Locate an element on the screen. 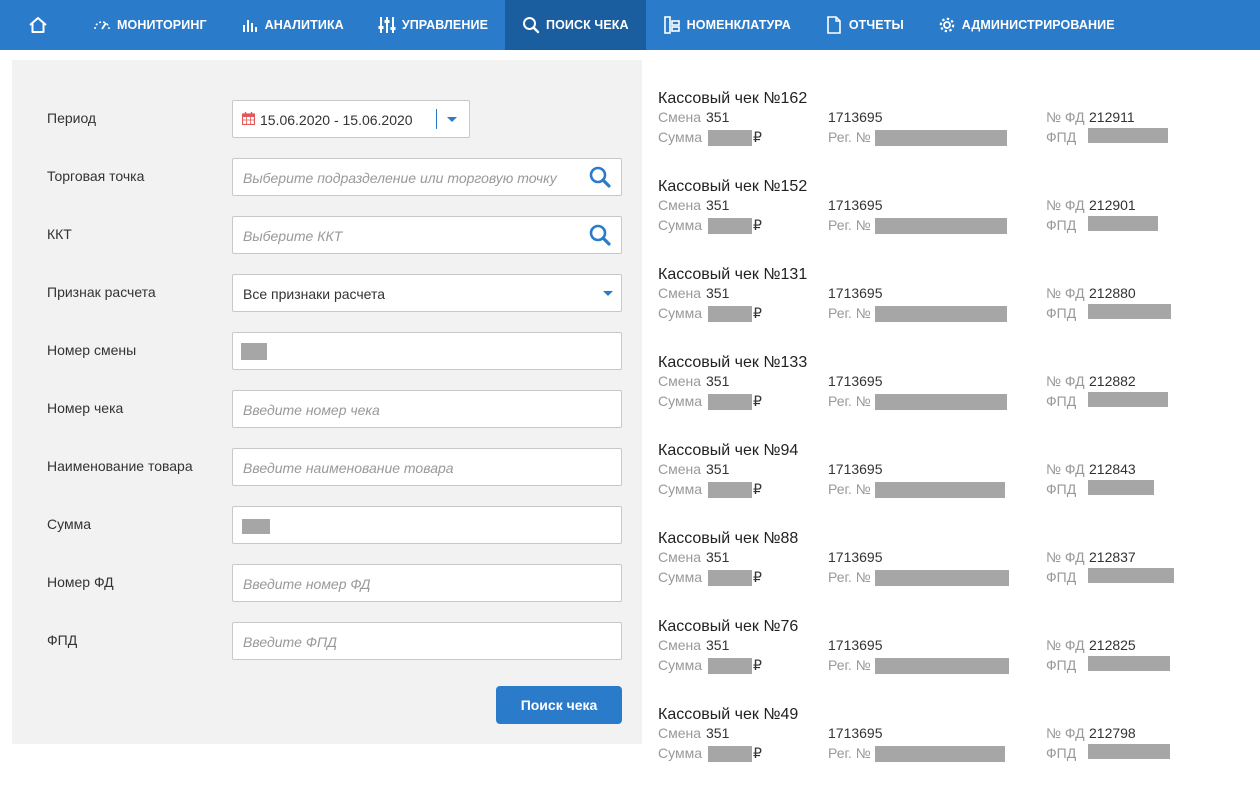 This screenshot has width=1260, height=792. kkt-row: ККТ Выберите ККТ is located at coordinates (327, 235).